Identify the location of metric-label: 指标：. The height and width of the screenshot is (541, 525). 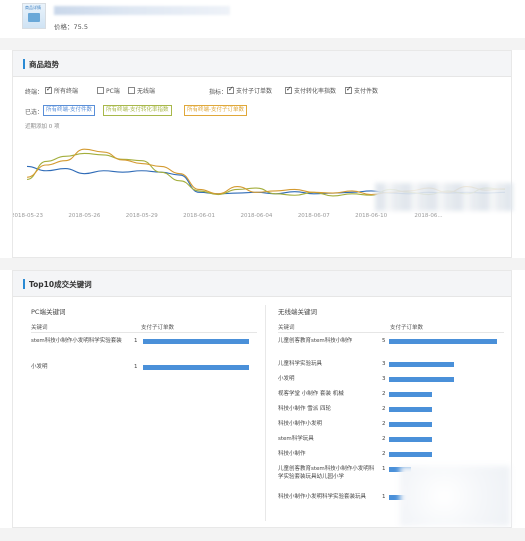
(218, 92).